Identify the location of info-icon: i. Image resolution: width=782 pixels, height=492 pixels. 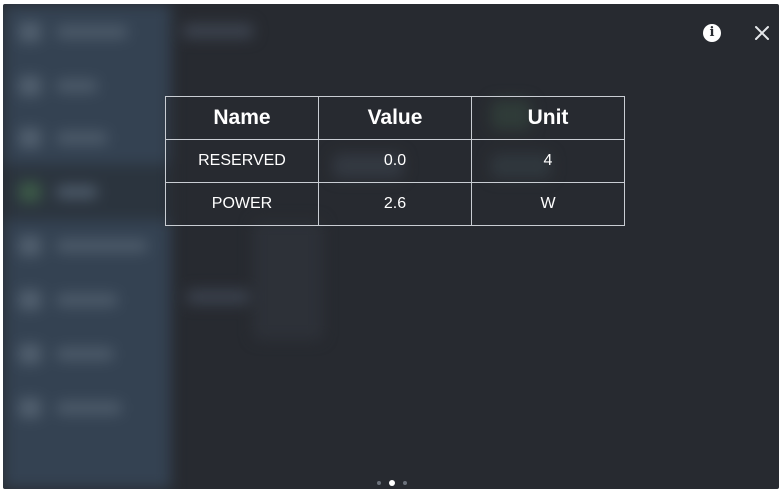
(712, 33).